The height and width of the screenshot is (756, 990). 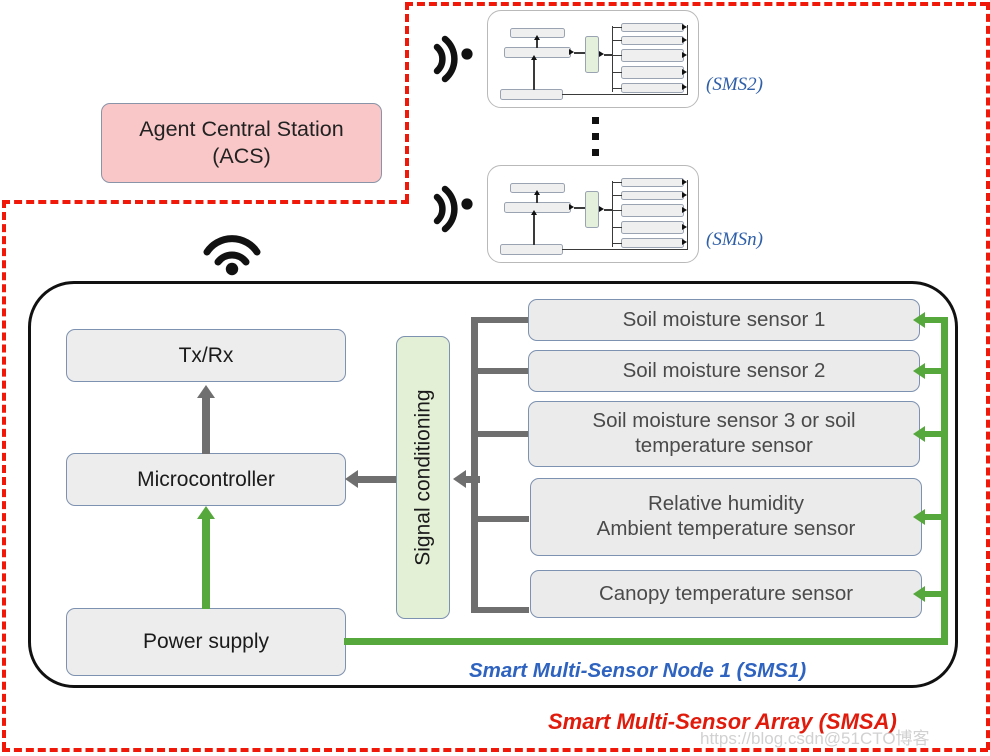 I want to click on sensor-label: Canopy temperature sensor, so click(x=726, y=593).